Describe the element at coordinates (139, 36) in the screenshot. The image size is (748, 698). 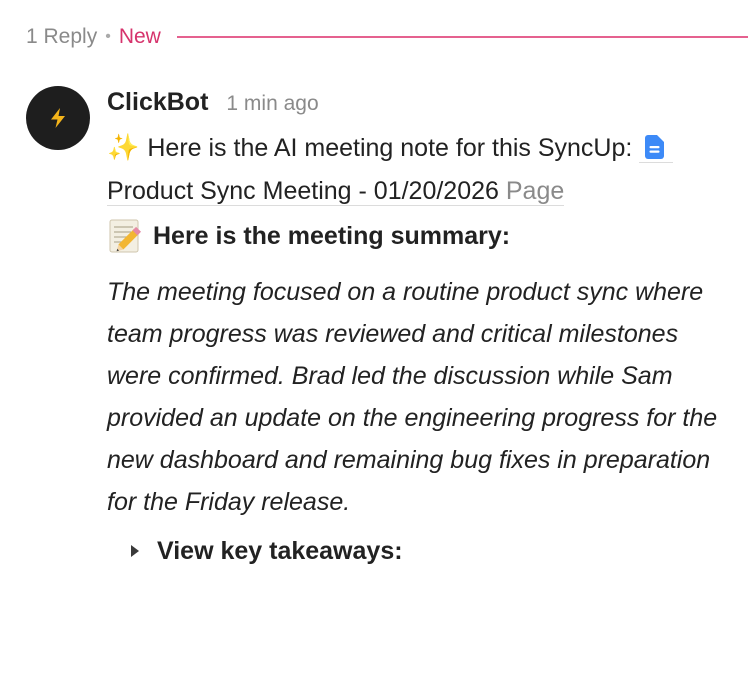
I see `new-label: New` at that location.